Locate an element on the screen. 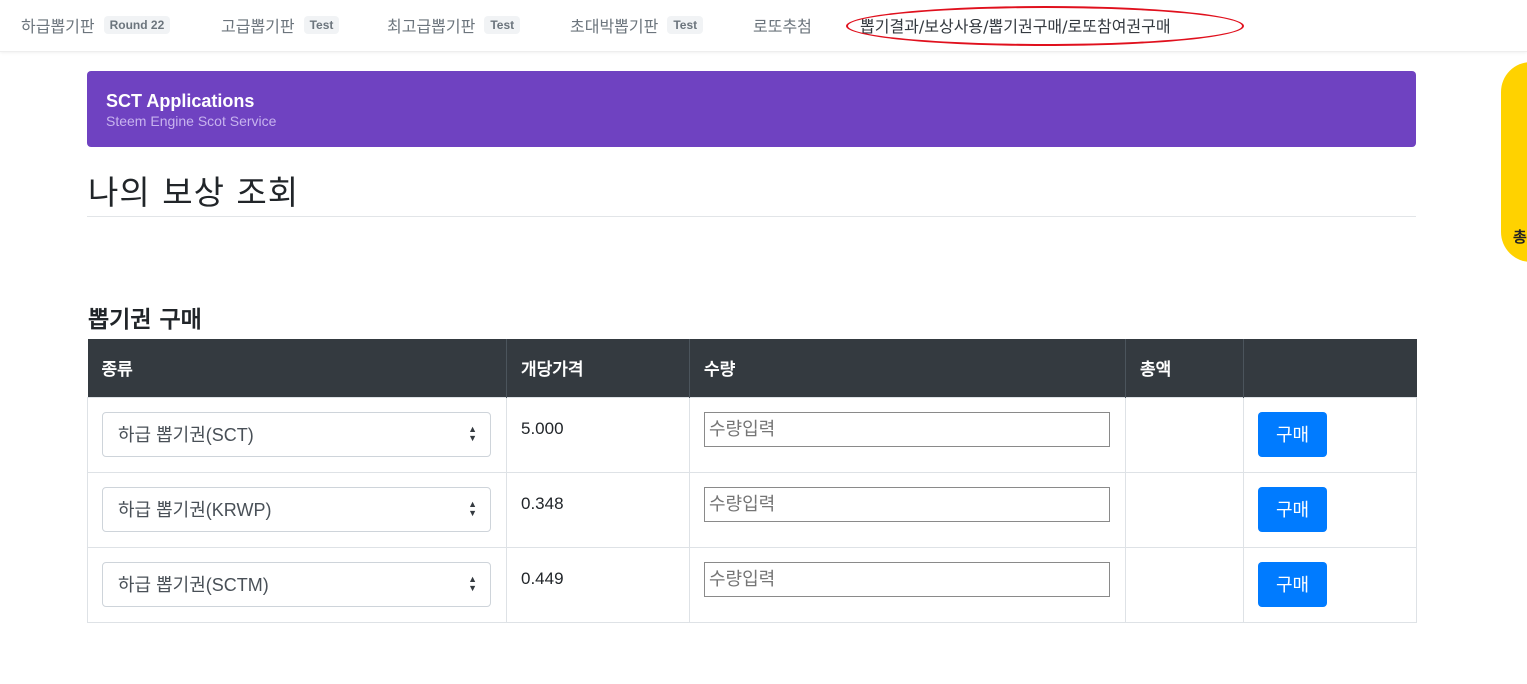 This screenshot has width=1527, height=684. table-row: 하급 뽑기권(KRWP) ▲▼ 0.348 구매 is located at coordinates (752, 509).